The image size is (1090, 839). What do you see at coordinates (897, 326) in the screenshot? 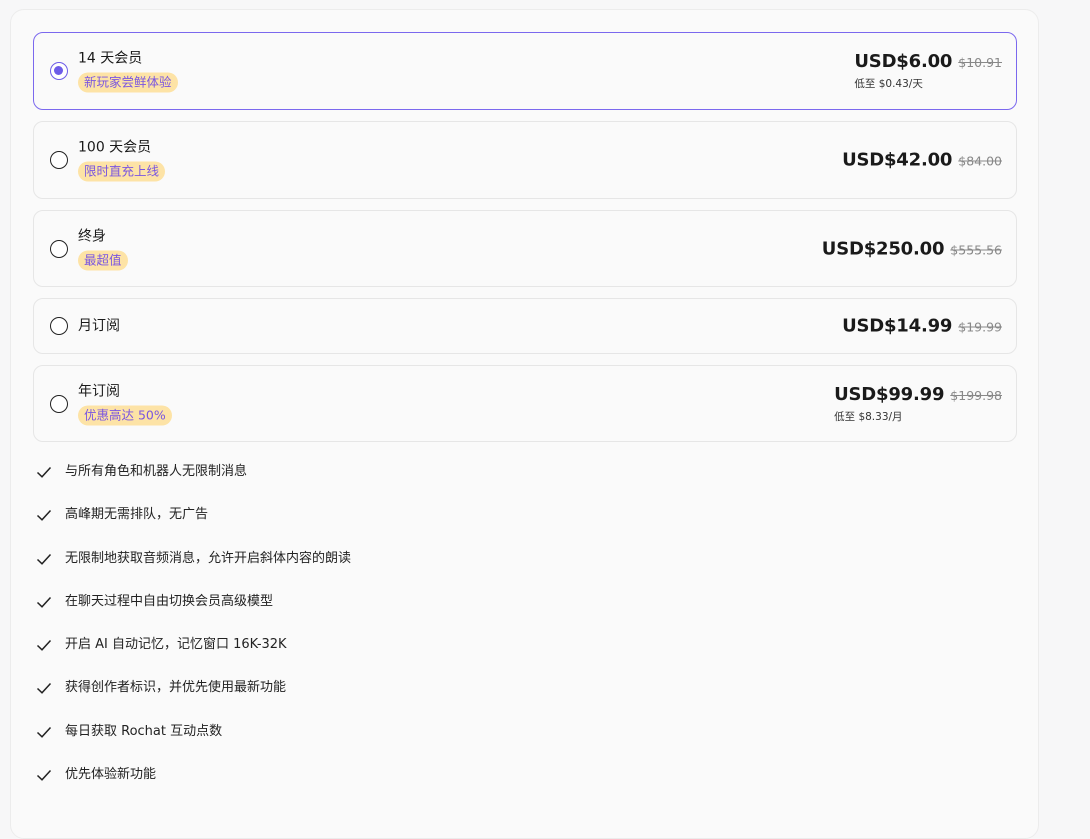
I see `plan-price: USD$14.99` at bounding box center [897, 326].